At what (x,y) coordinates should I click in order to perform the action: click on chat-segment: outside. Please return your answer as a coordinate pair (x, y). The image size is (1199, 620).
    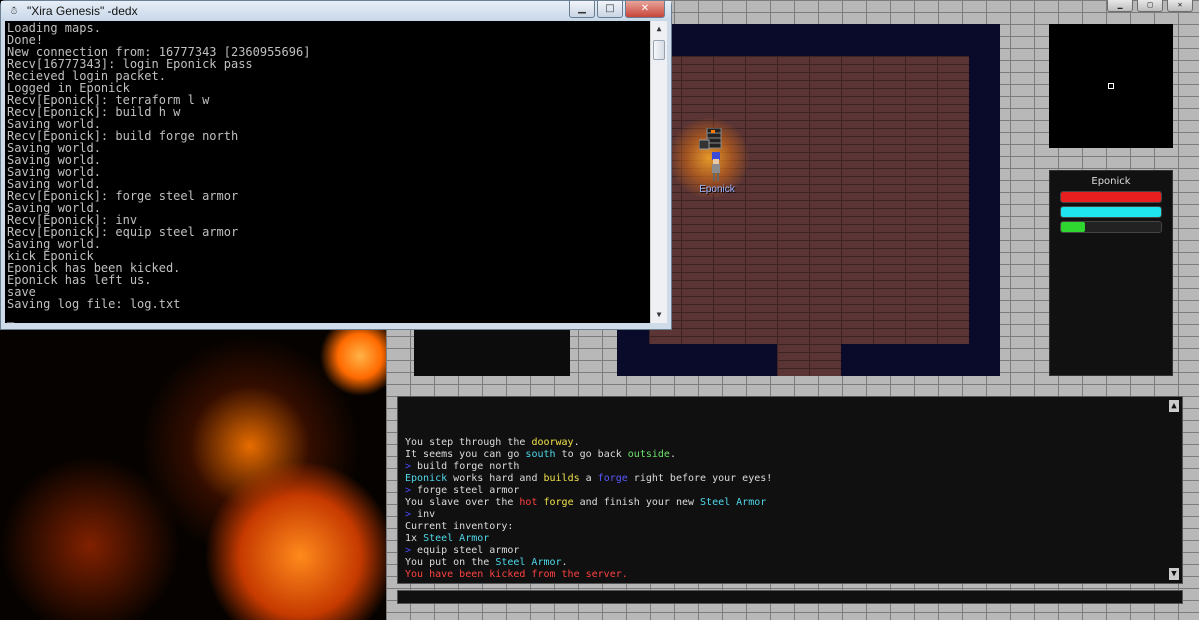
    Looking at the image, I should click on (648, 454).